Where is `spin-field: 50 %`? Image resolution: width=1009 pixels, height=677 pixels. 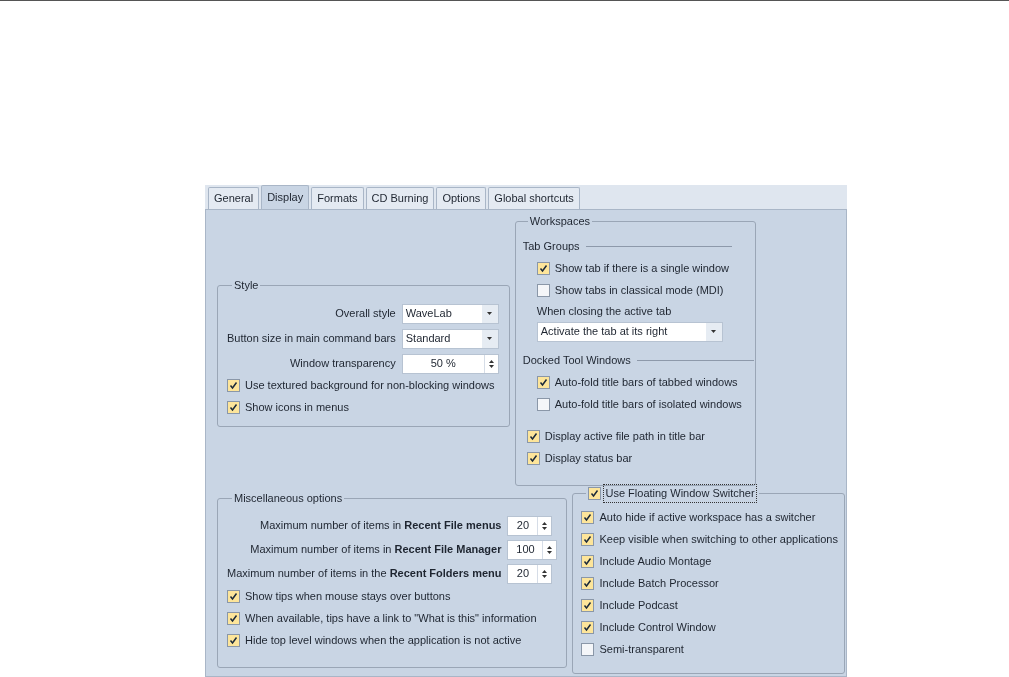 spin-field: 50 % is located at coordinates (450, 363).